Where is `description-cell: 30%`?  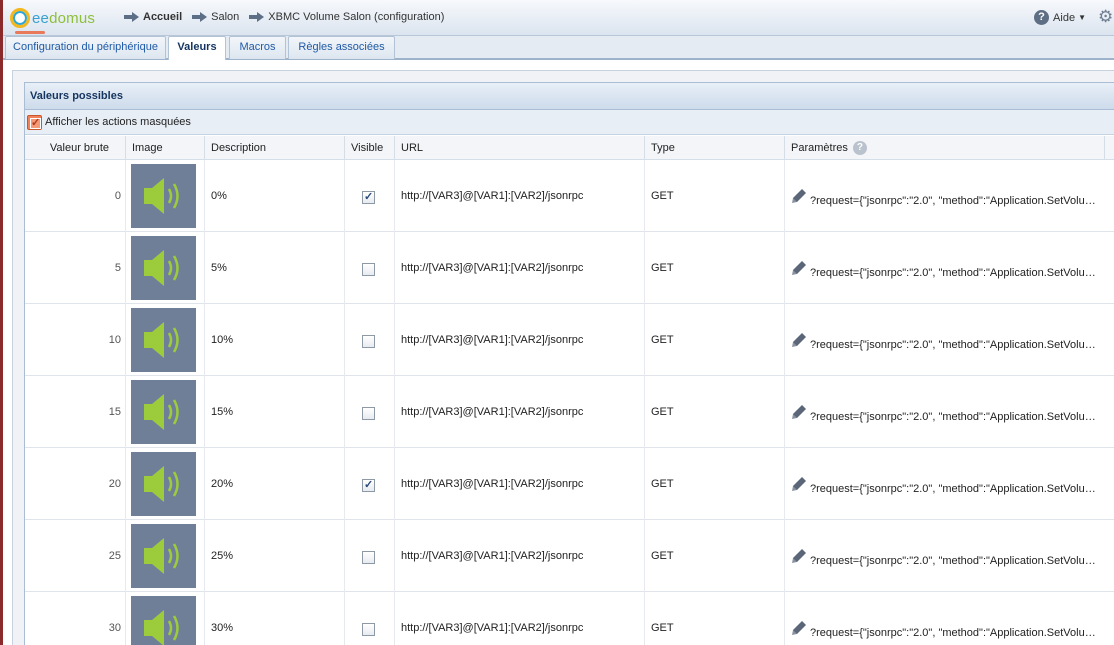
description-cell: 30% is located at coordinates (275, 618).